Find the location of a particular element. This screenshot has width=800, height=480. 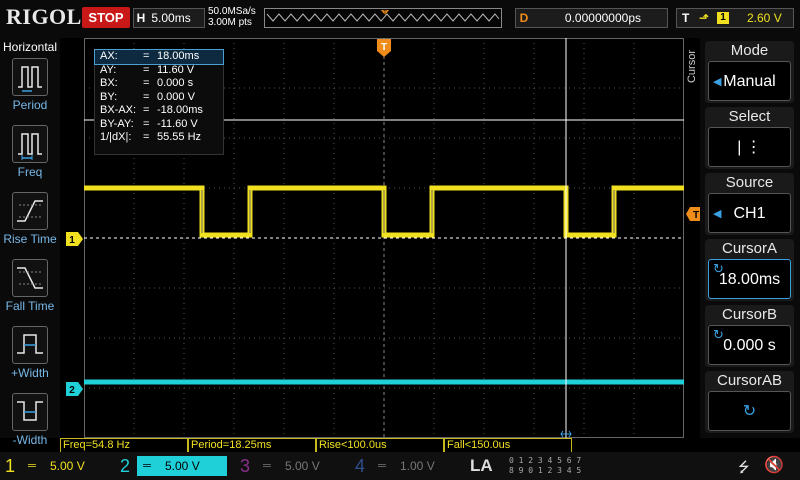

channel-number: 2 is located at coordinates (124, 466).